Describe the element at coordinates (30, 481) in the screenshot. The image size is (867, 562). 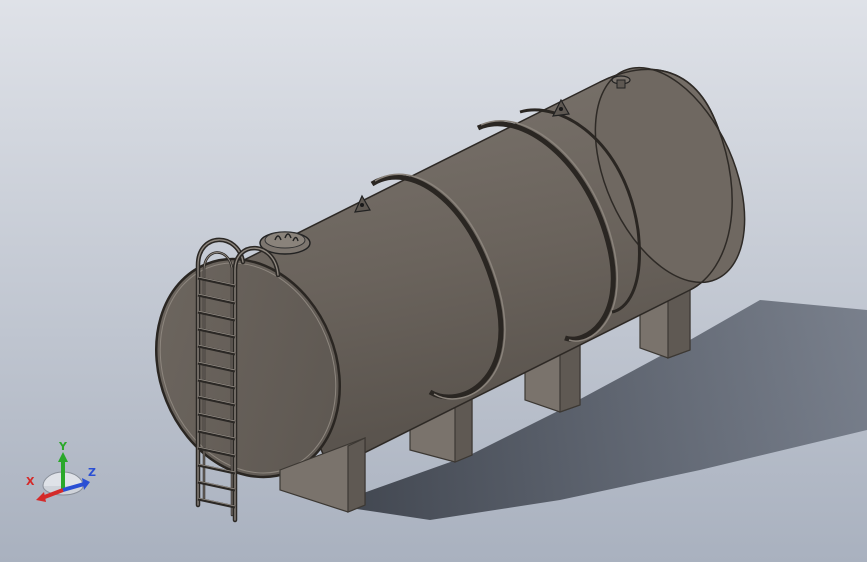
I see `x-axis-label: X` at that location.